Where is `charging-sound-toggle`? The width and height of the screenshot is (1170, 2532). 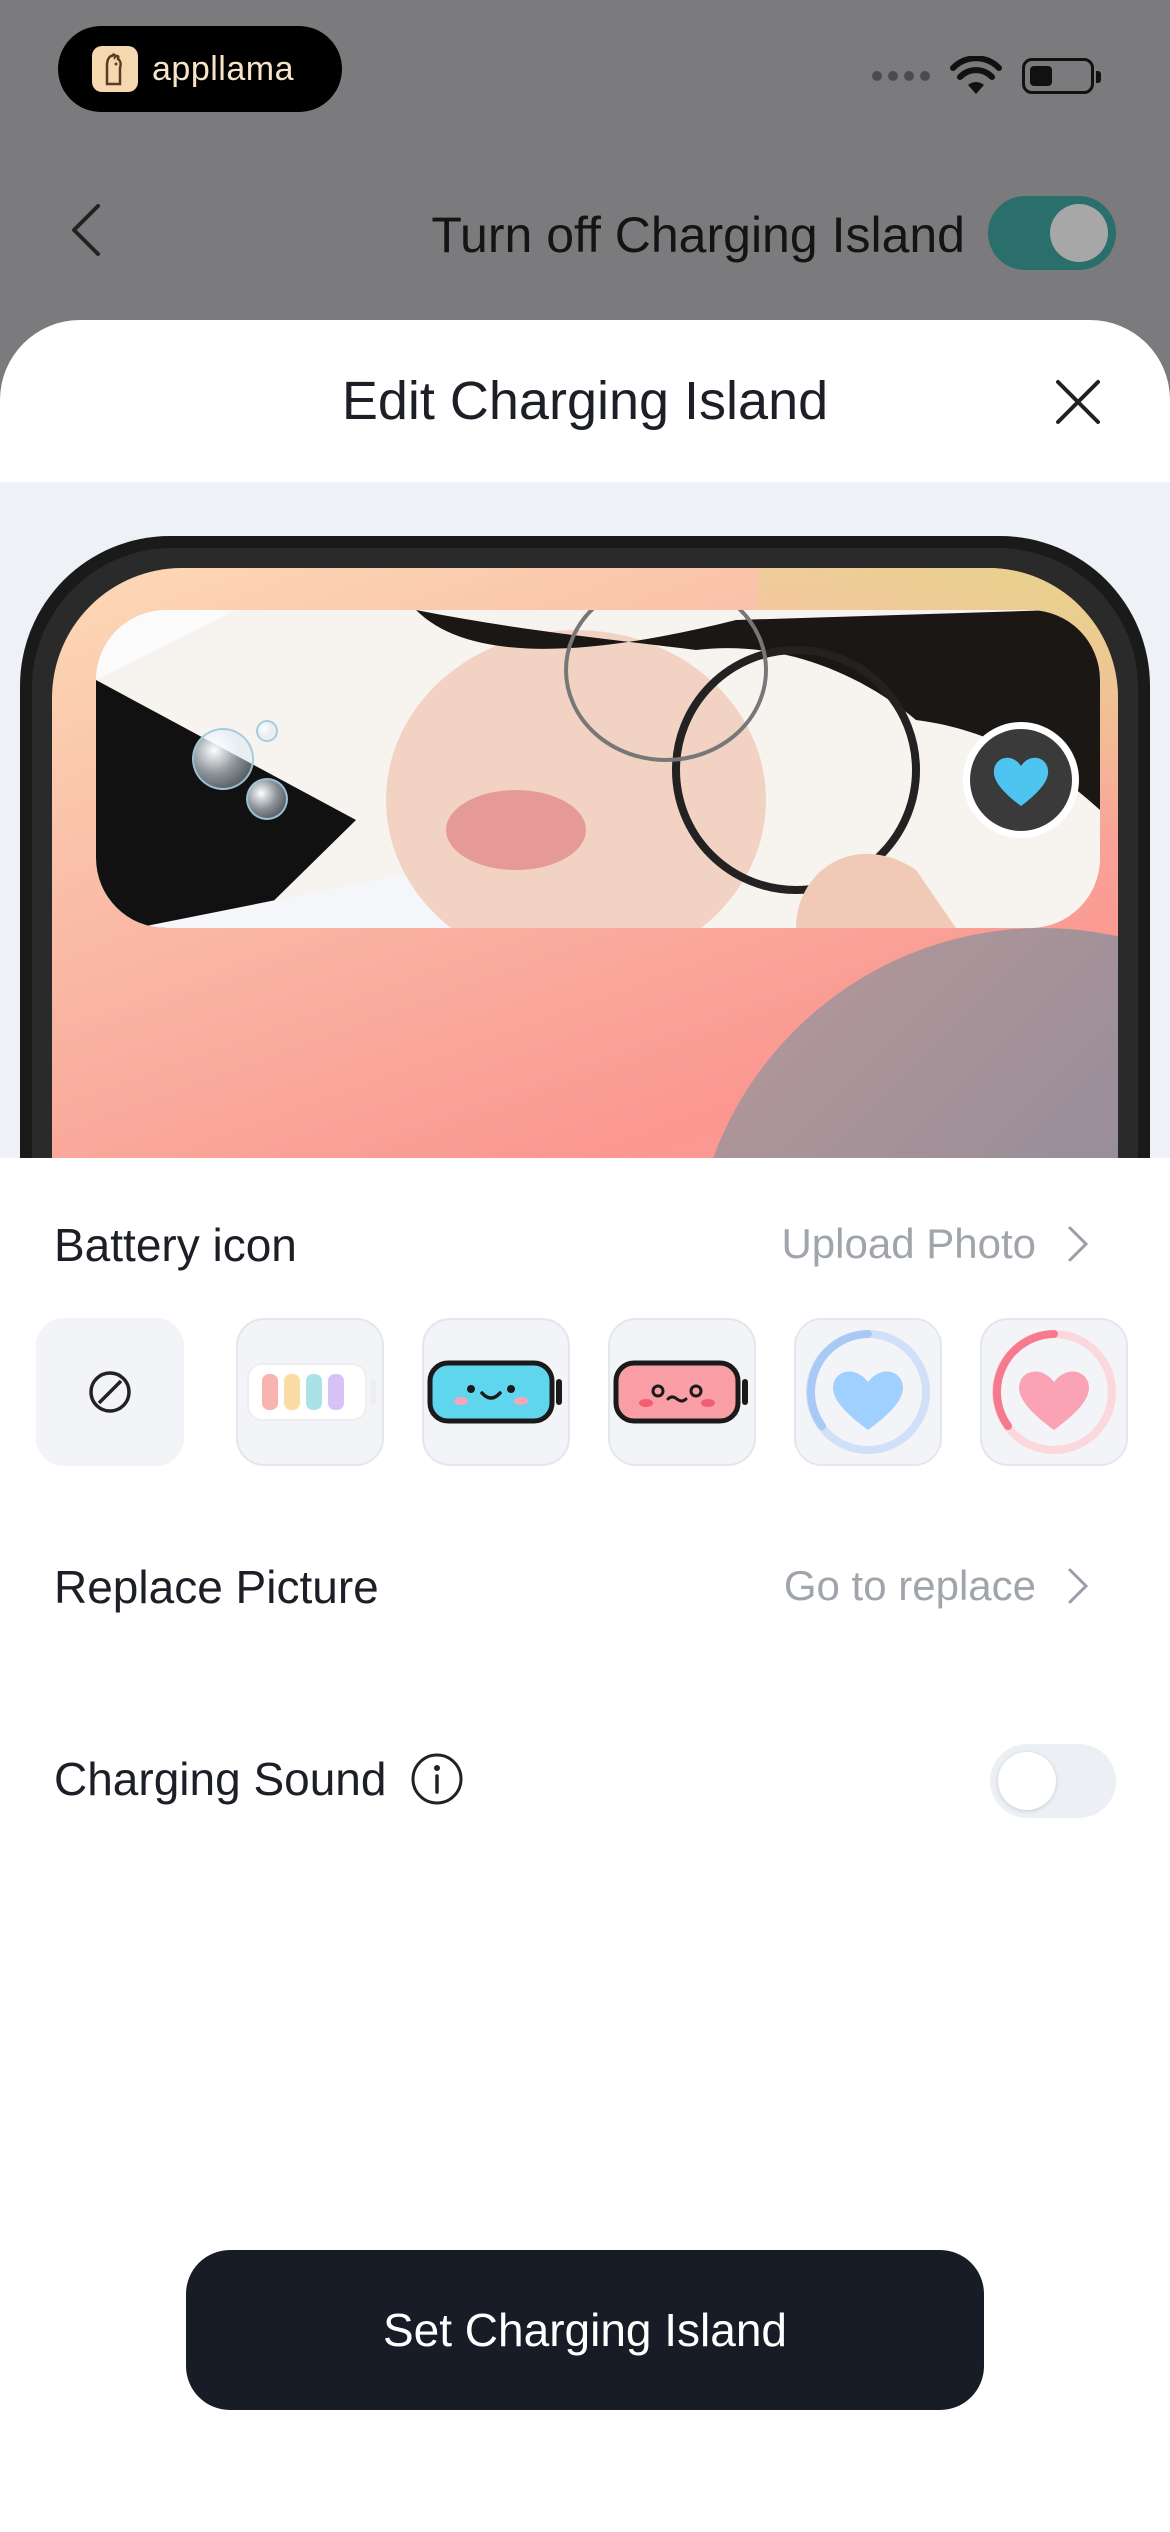
charging-sound-toggle is located at coordinates (1053, 1781).